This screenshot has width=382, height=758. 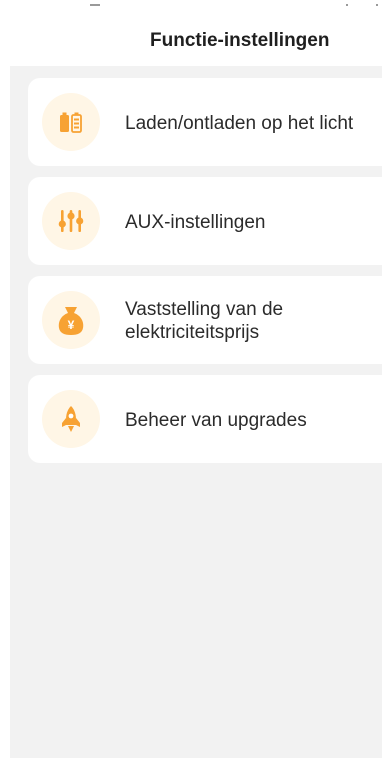 I want to click on menu-item-label: Vaststelling van de elektriciteitsprijs, so click(x=204, y=321).